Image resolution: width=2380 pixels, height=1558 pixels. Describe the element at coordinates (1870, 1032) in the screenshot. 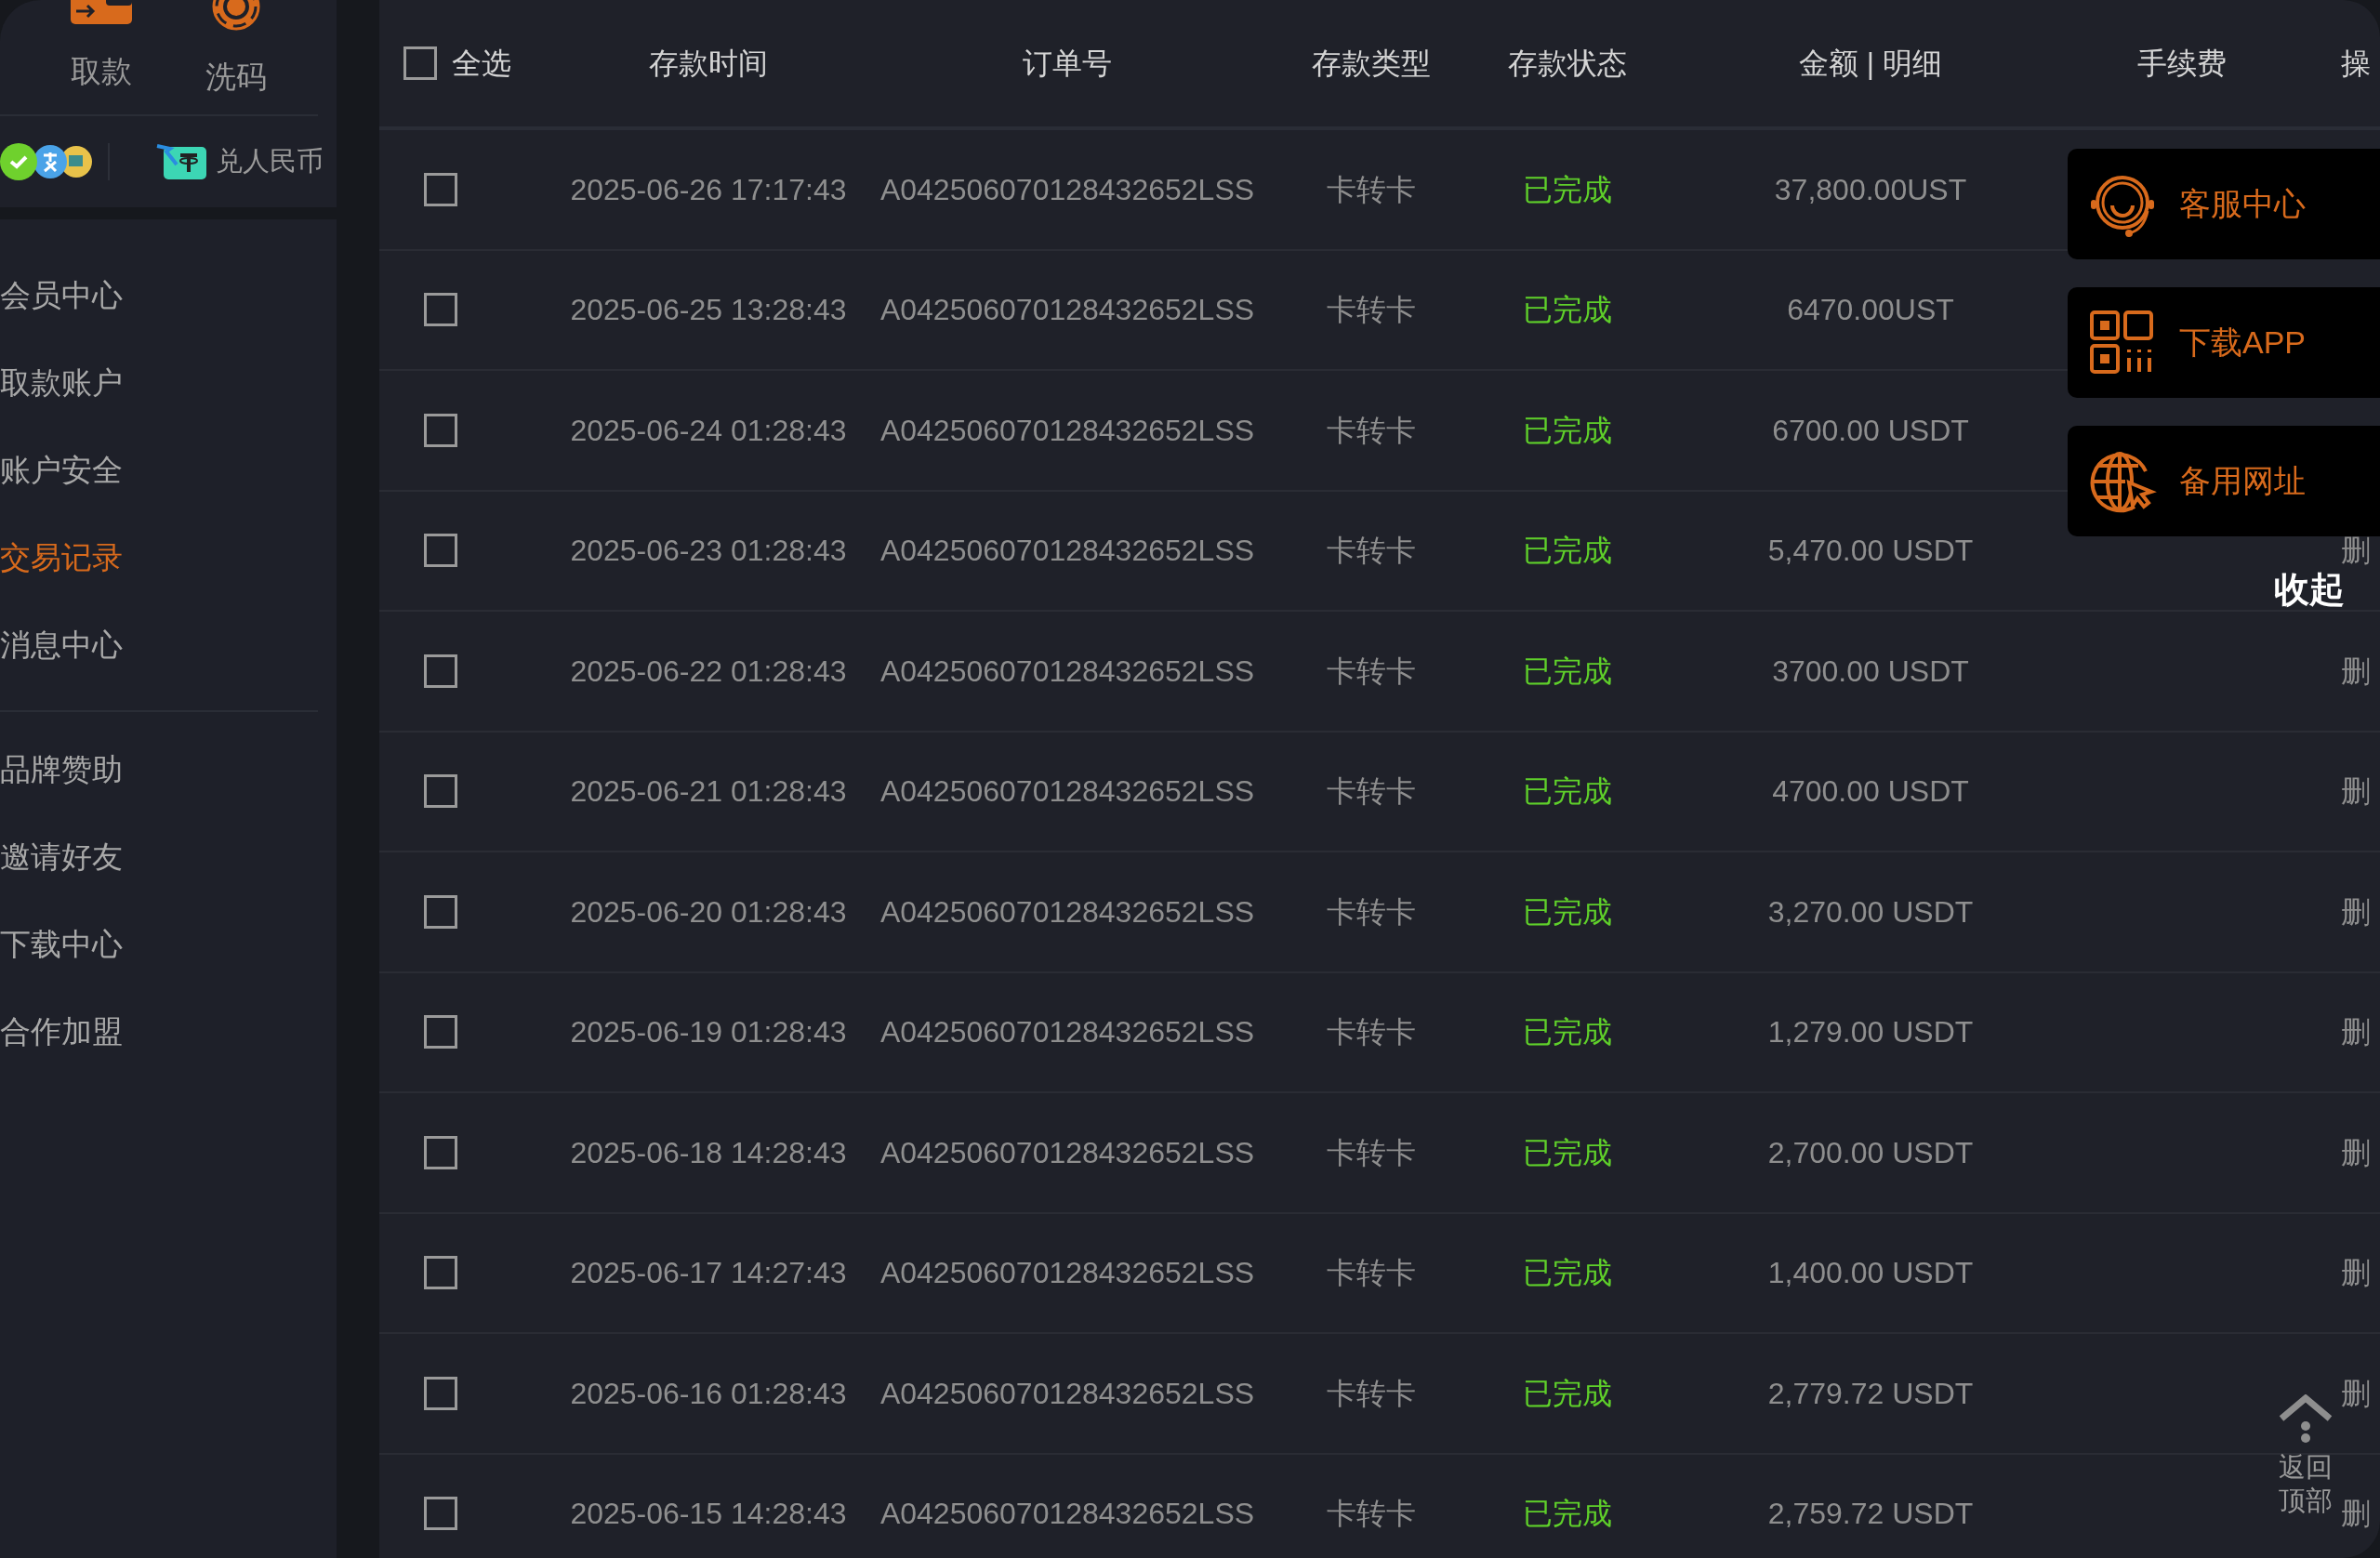

I see `amount-cell: 1,279.00 USDT` at that location.